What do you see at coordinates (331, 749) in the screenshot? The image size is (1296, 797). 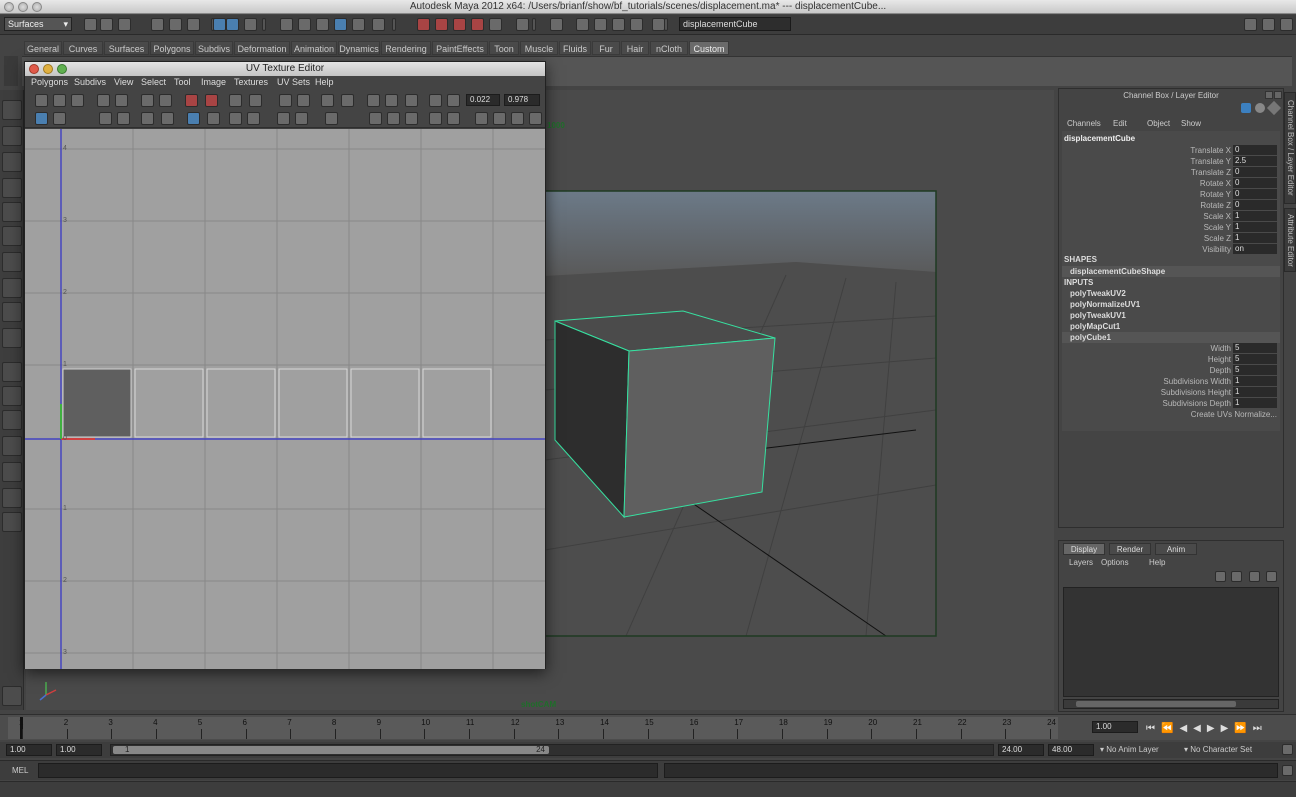 I see `range-slider-handle: 1 24` at bounding box center [331, 749].